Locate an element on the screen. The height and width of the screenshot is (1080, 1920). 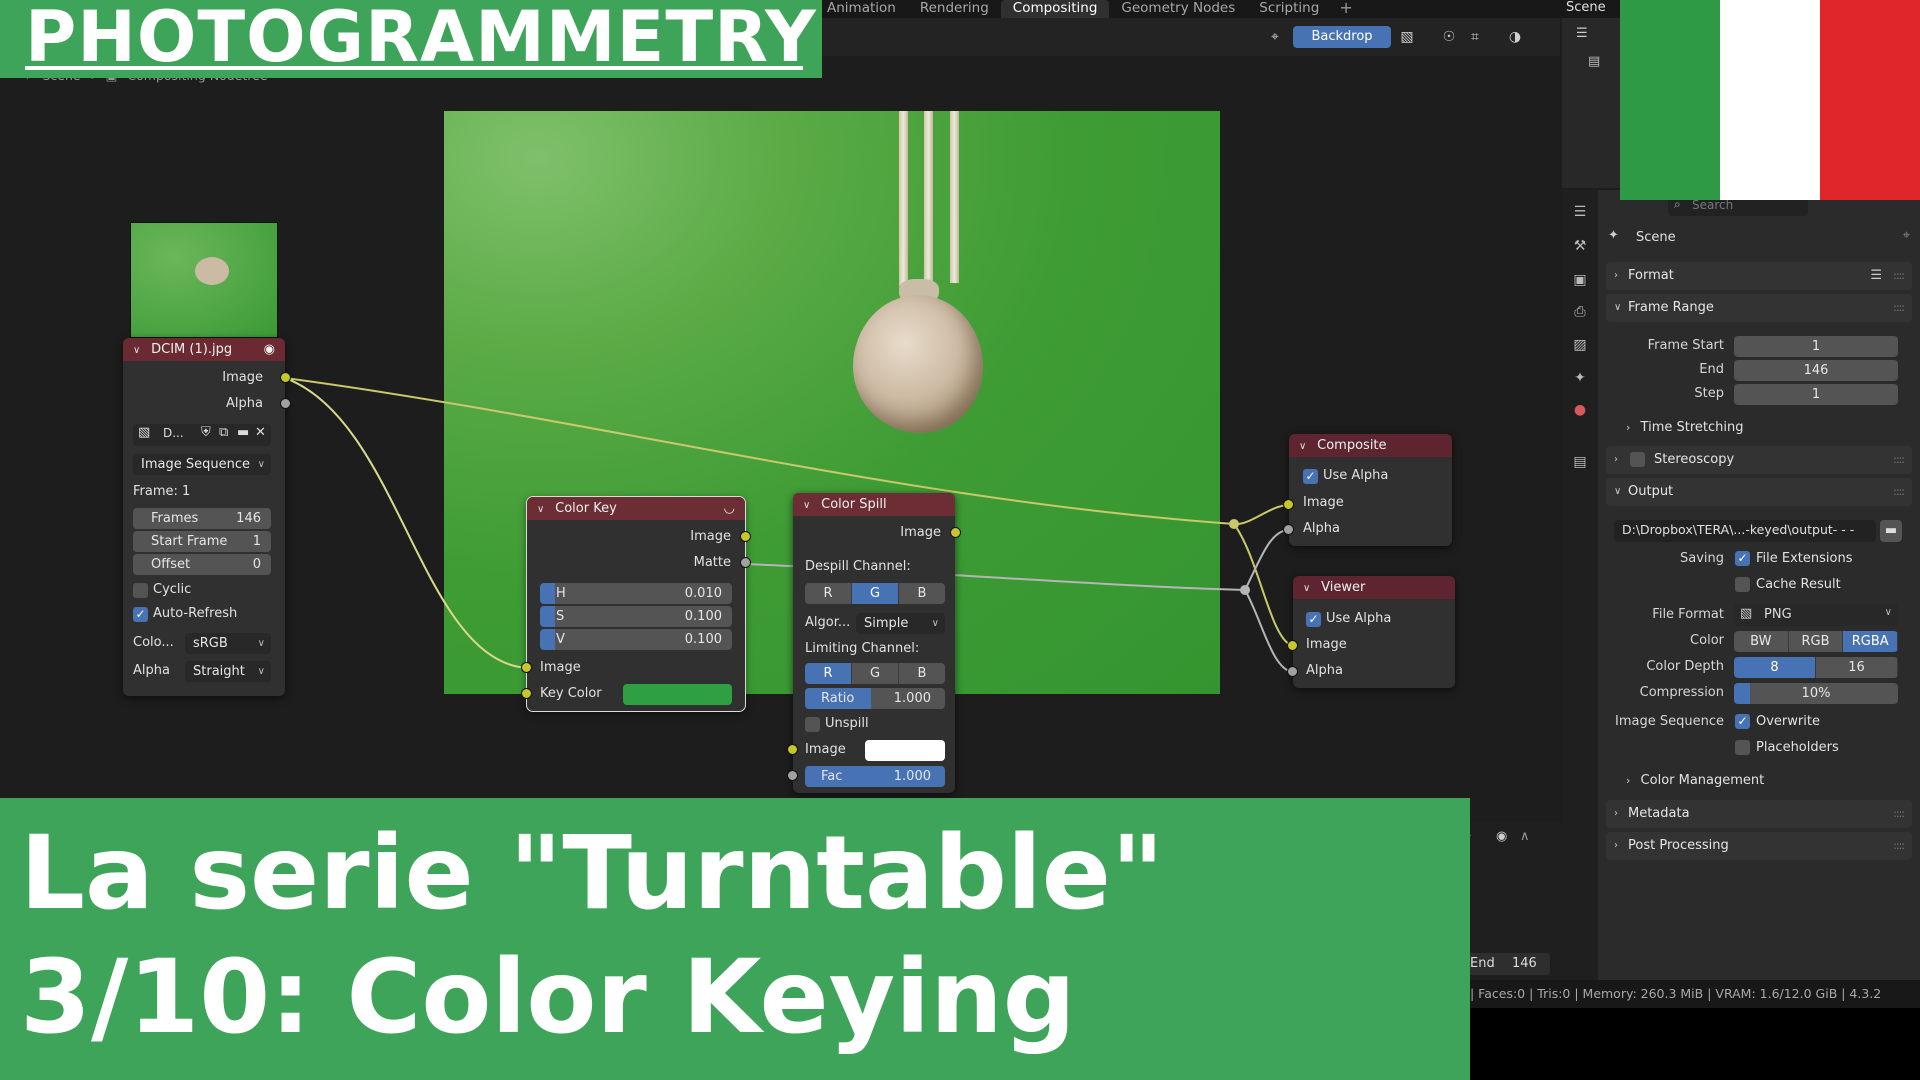
editor-type-icon: ☰ is located at coordinates (1582, 33).